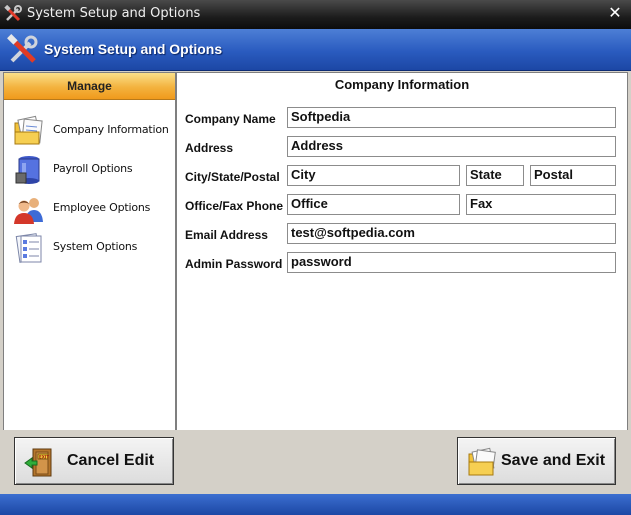 Image resolution: width=631 pixels, height=515 pixels. I want to click on save-and-exit-button: Save and Exit, so click(536, 461).